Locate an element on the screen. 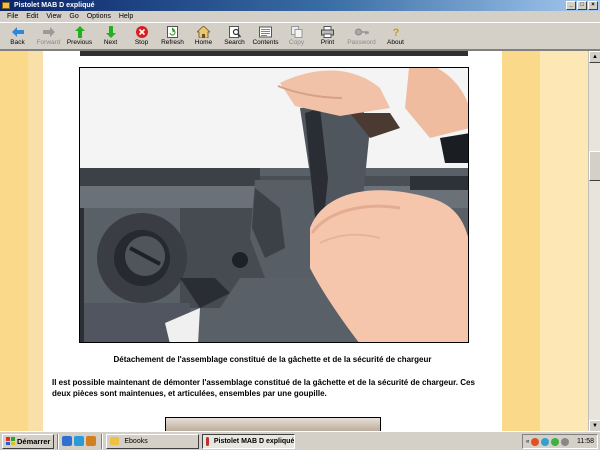 The width and height of the screenshot is (600, 450). menu-edit: Edit is located at coordinates (32, 16).